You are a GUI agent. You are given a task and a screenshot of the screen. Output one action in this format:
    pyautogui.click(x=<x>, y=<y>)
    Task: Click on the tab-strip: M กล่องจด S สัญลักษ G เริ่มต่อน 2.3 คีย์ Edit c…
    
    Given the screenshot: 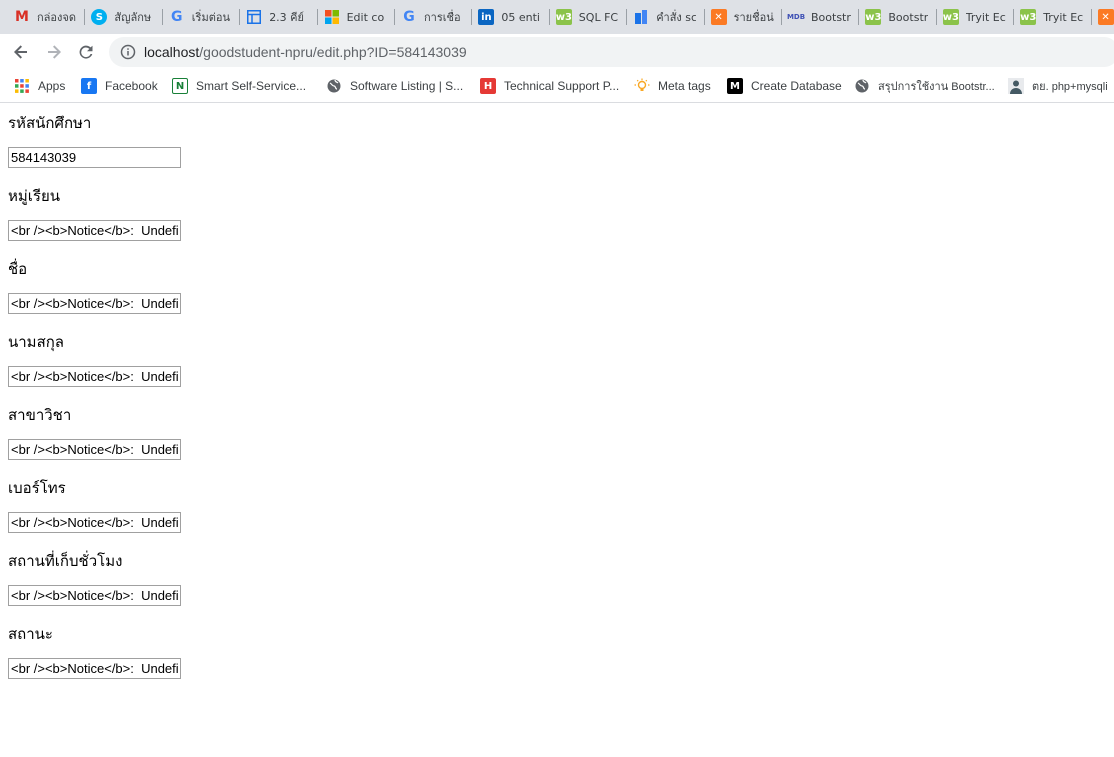 What is the action you would take?
    pyautogui.click(x=557, y=17)
    